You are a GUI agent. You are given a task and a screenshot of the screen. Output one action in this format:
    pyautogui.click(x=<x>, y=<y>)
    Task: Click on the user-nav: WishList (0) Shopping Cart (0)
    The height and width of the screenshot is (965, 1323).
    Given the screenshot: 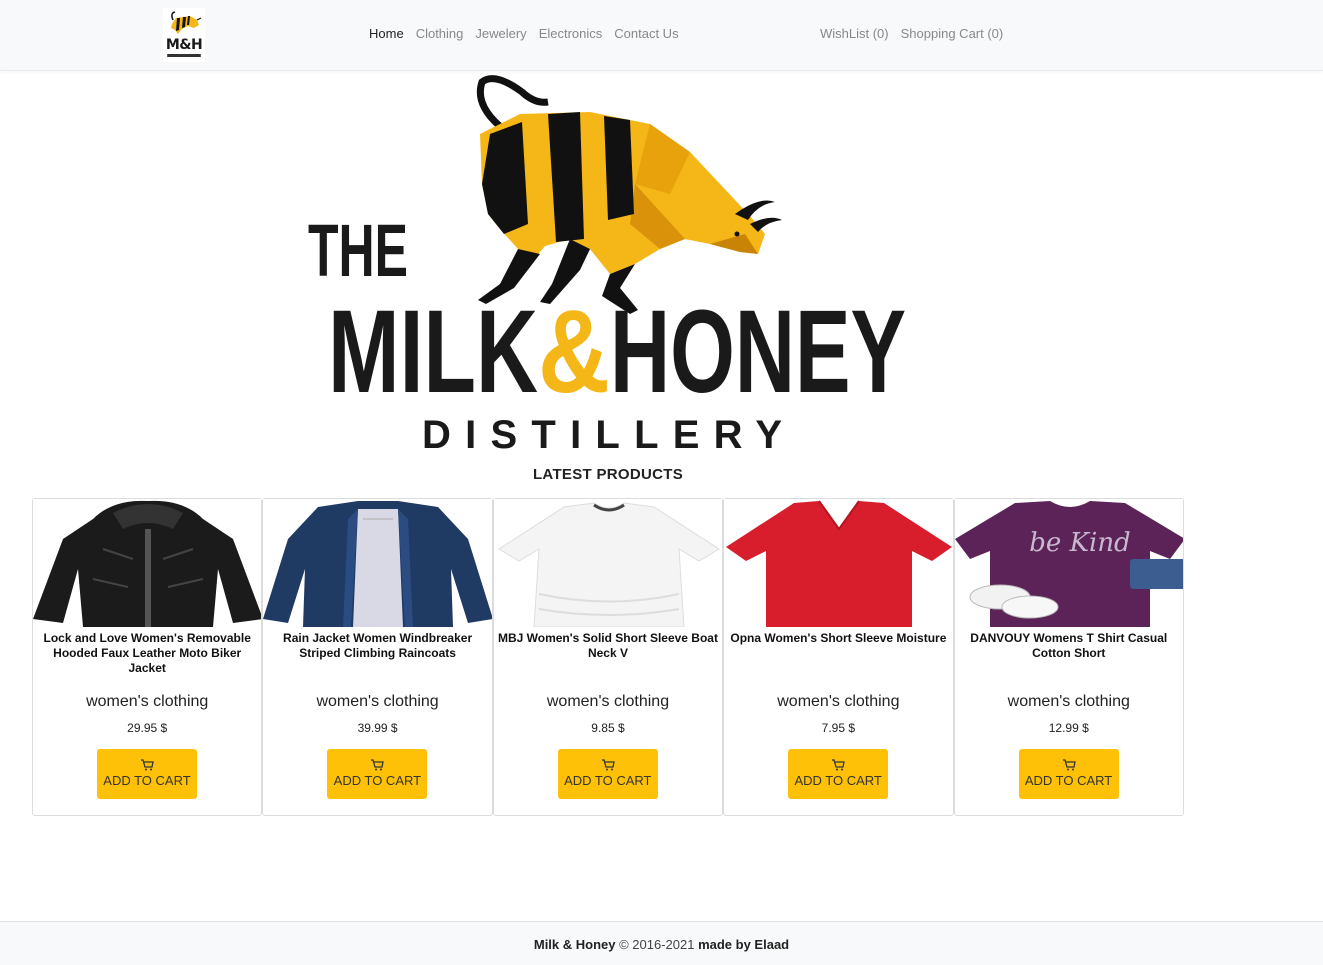 What is the action you would take?
    pyautogui.click(x=911, y=33)
    